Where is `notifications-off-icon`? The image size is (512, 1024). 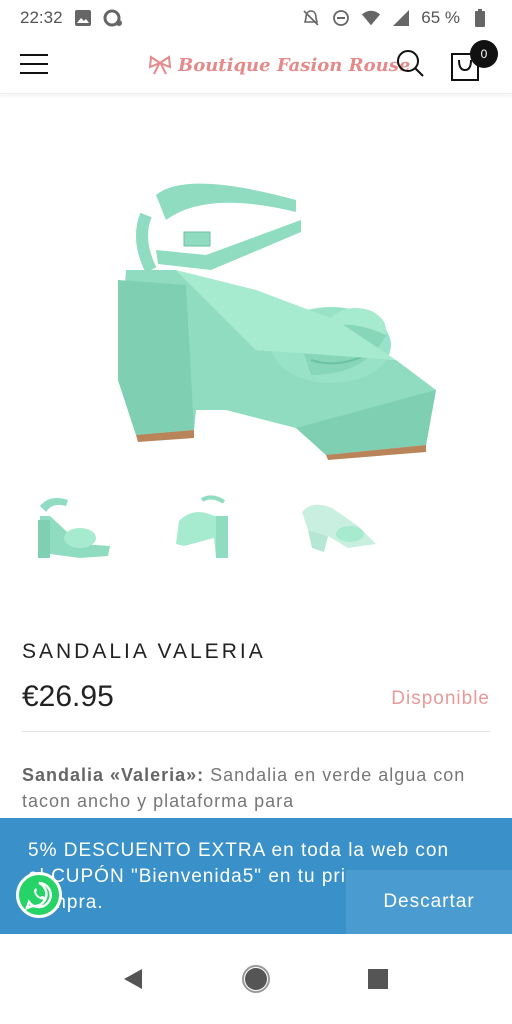 notifications-off-icon is located at coordinates (311, 18).